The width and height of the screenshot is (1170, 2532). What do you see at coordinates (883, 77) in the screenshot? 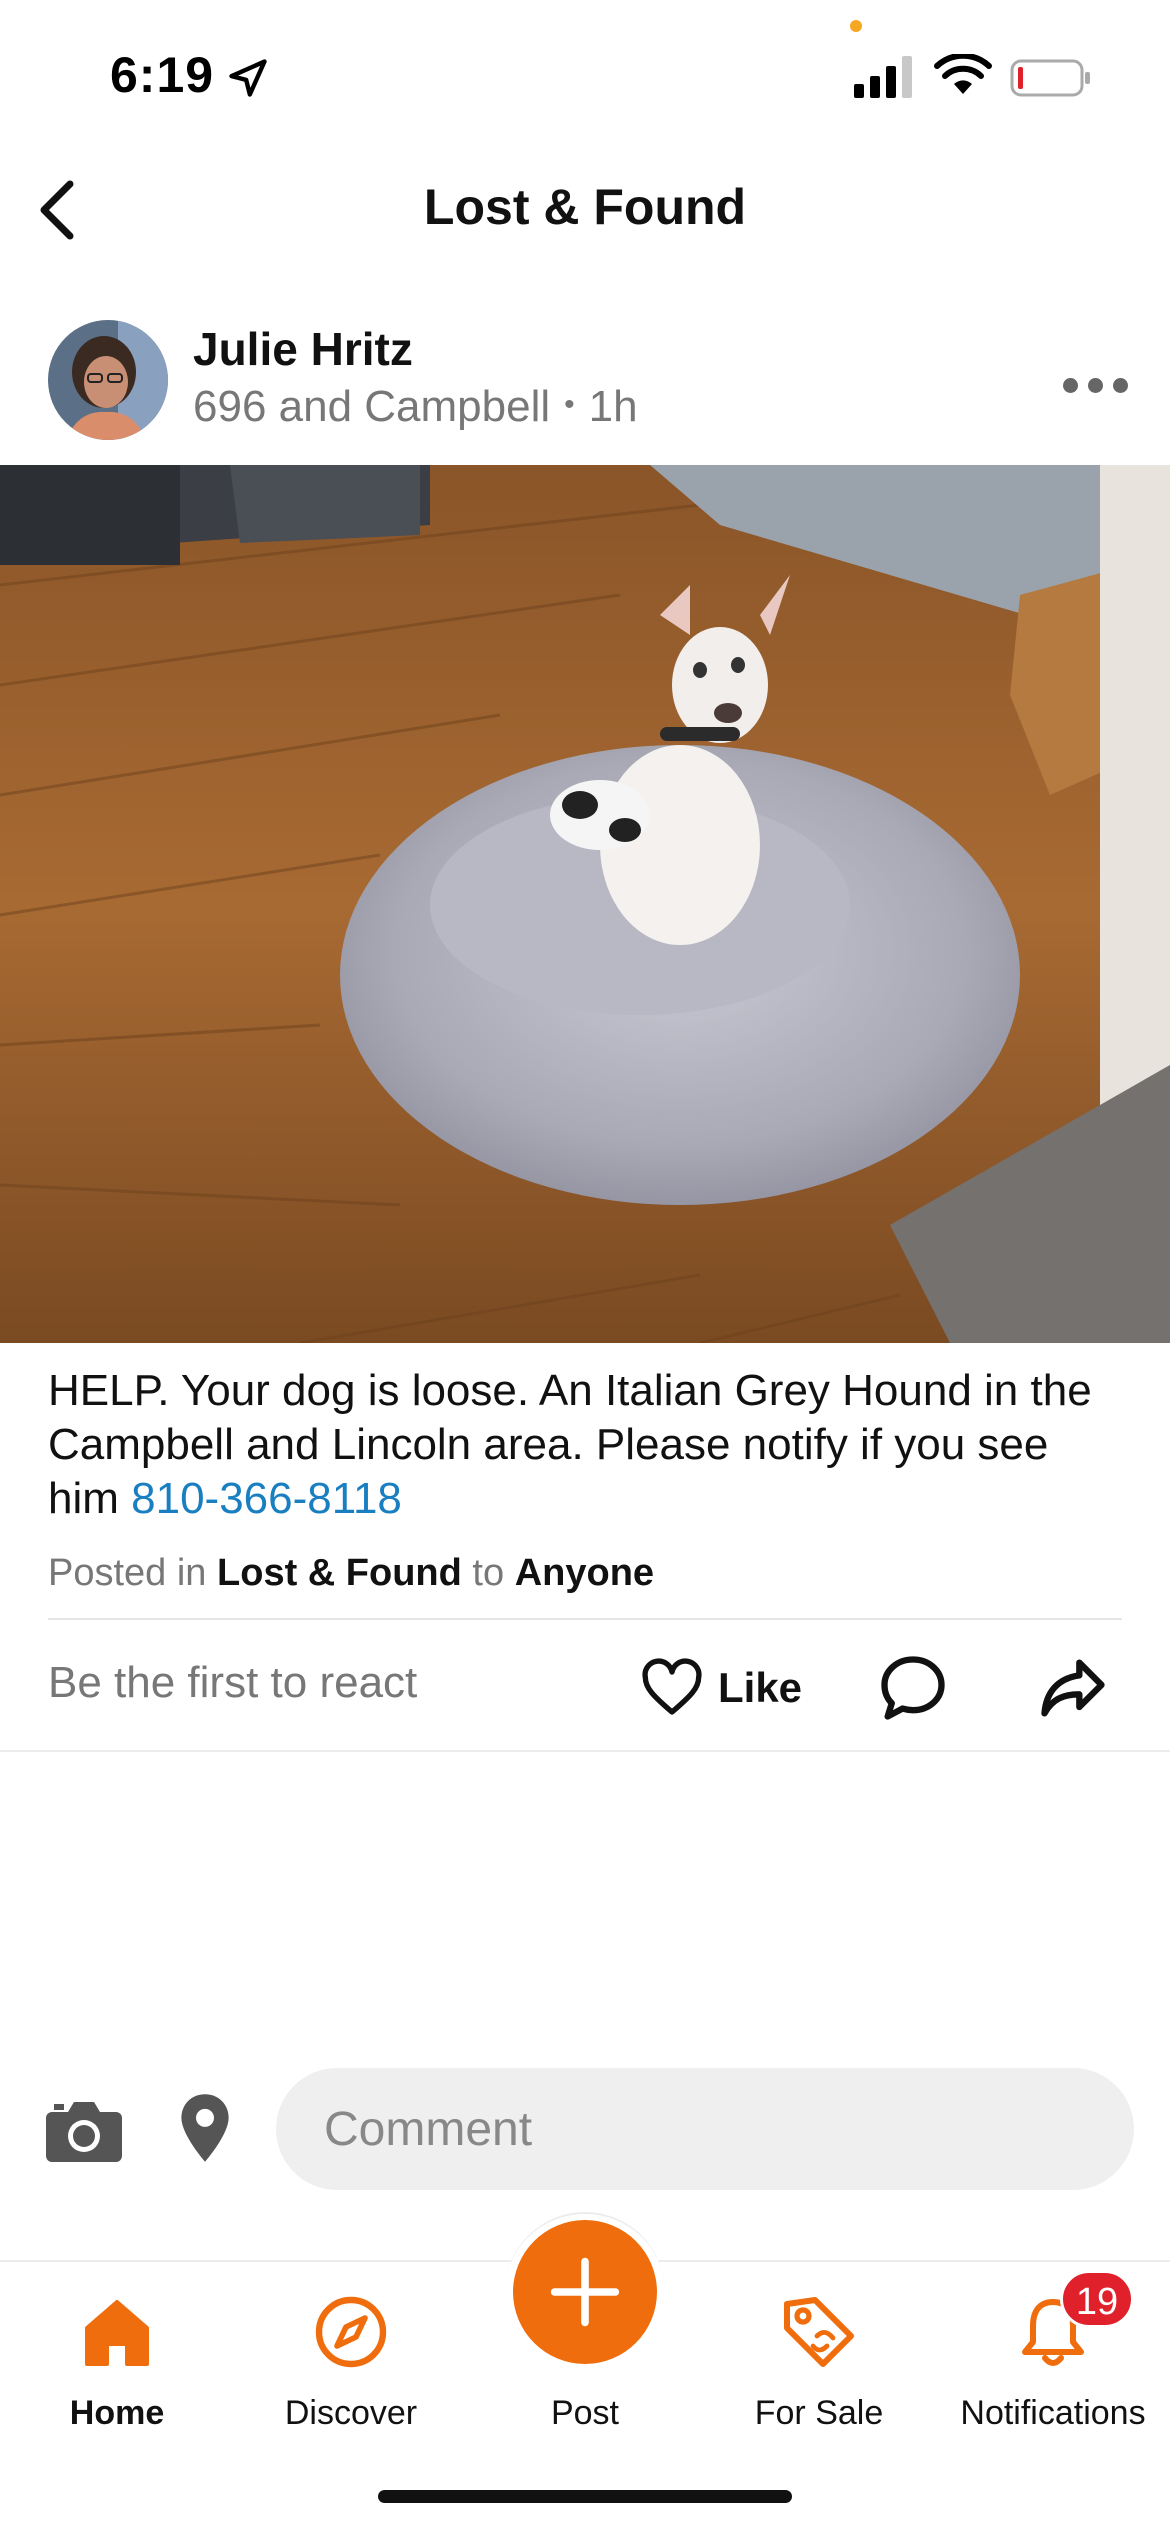
I see `signal-icon` at bounding box center [883, 77].